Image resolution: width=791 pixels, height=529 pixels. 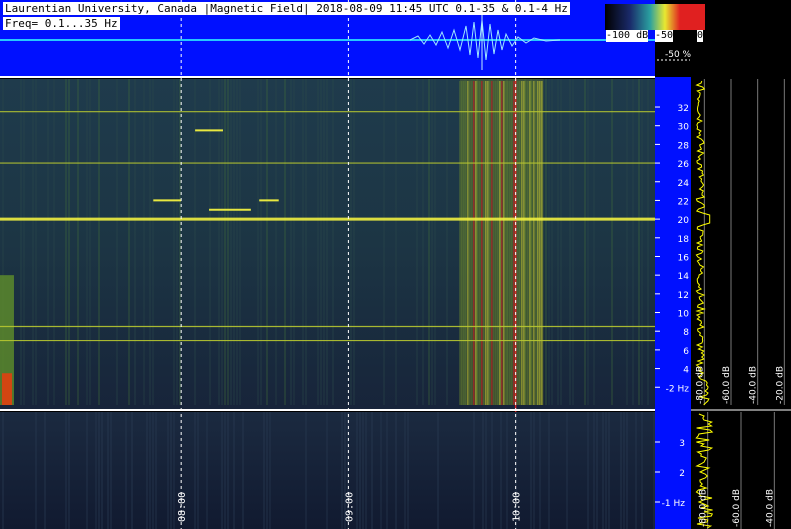 What do you see at coordinates (678, 55) in the screenshot?
I see `percent-label: -50 %` at bounding box center [678, 55].